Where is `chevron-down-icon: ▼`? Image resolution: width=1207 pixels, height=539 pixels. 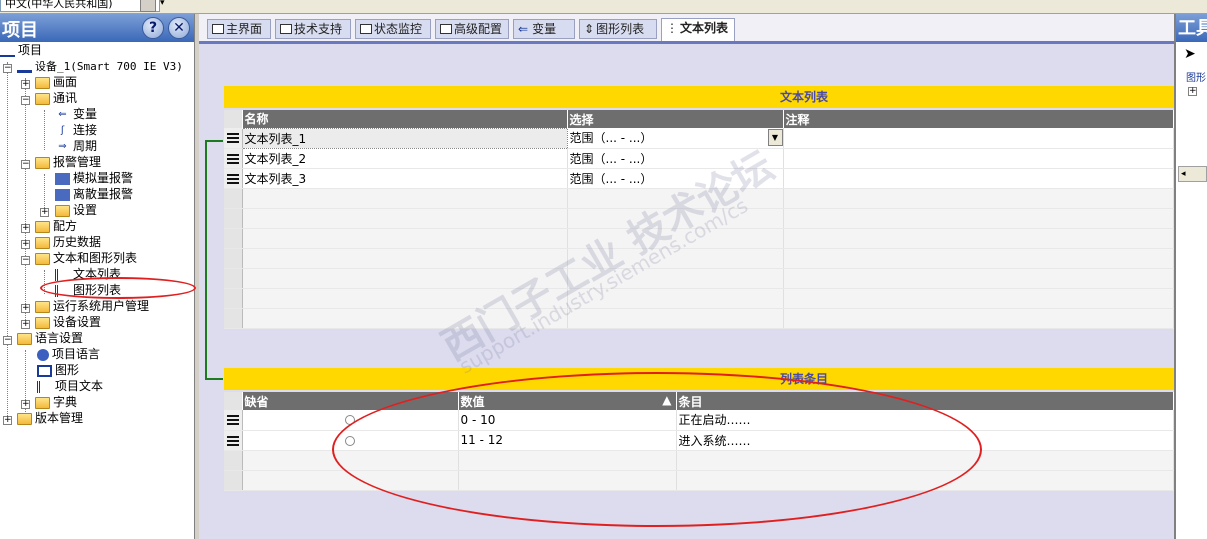 chevron-down-icon: ▼ is located at coordinates (774, 137).